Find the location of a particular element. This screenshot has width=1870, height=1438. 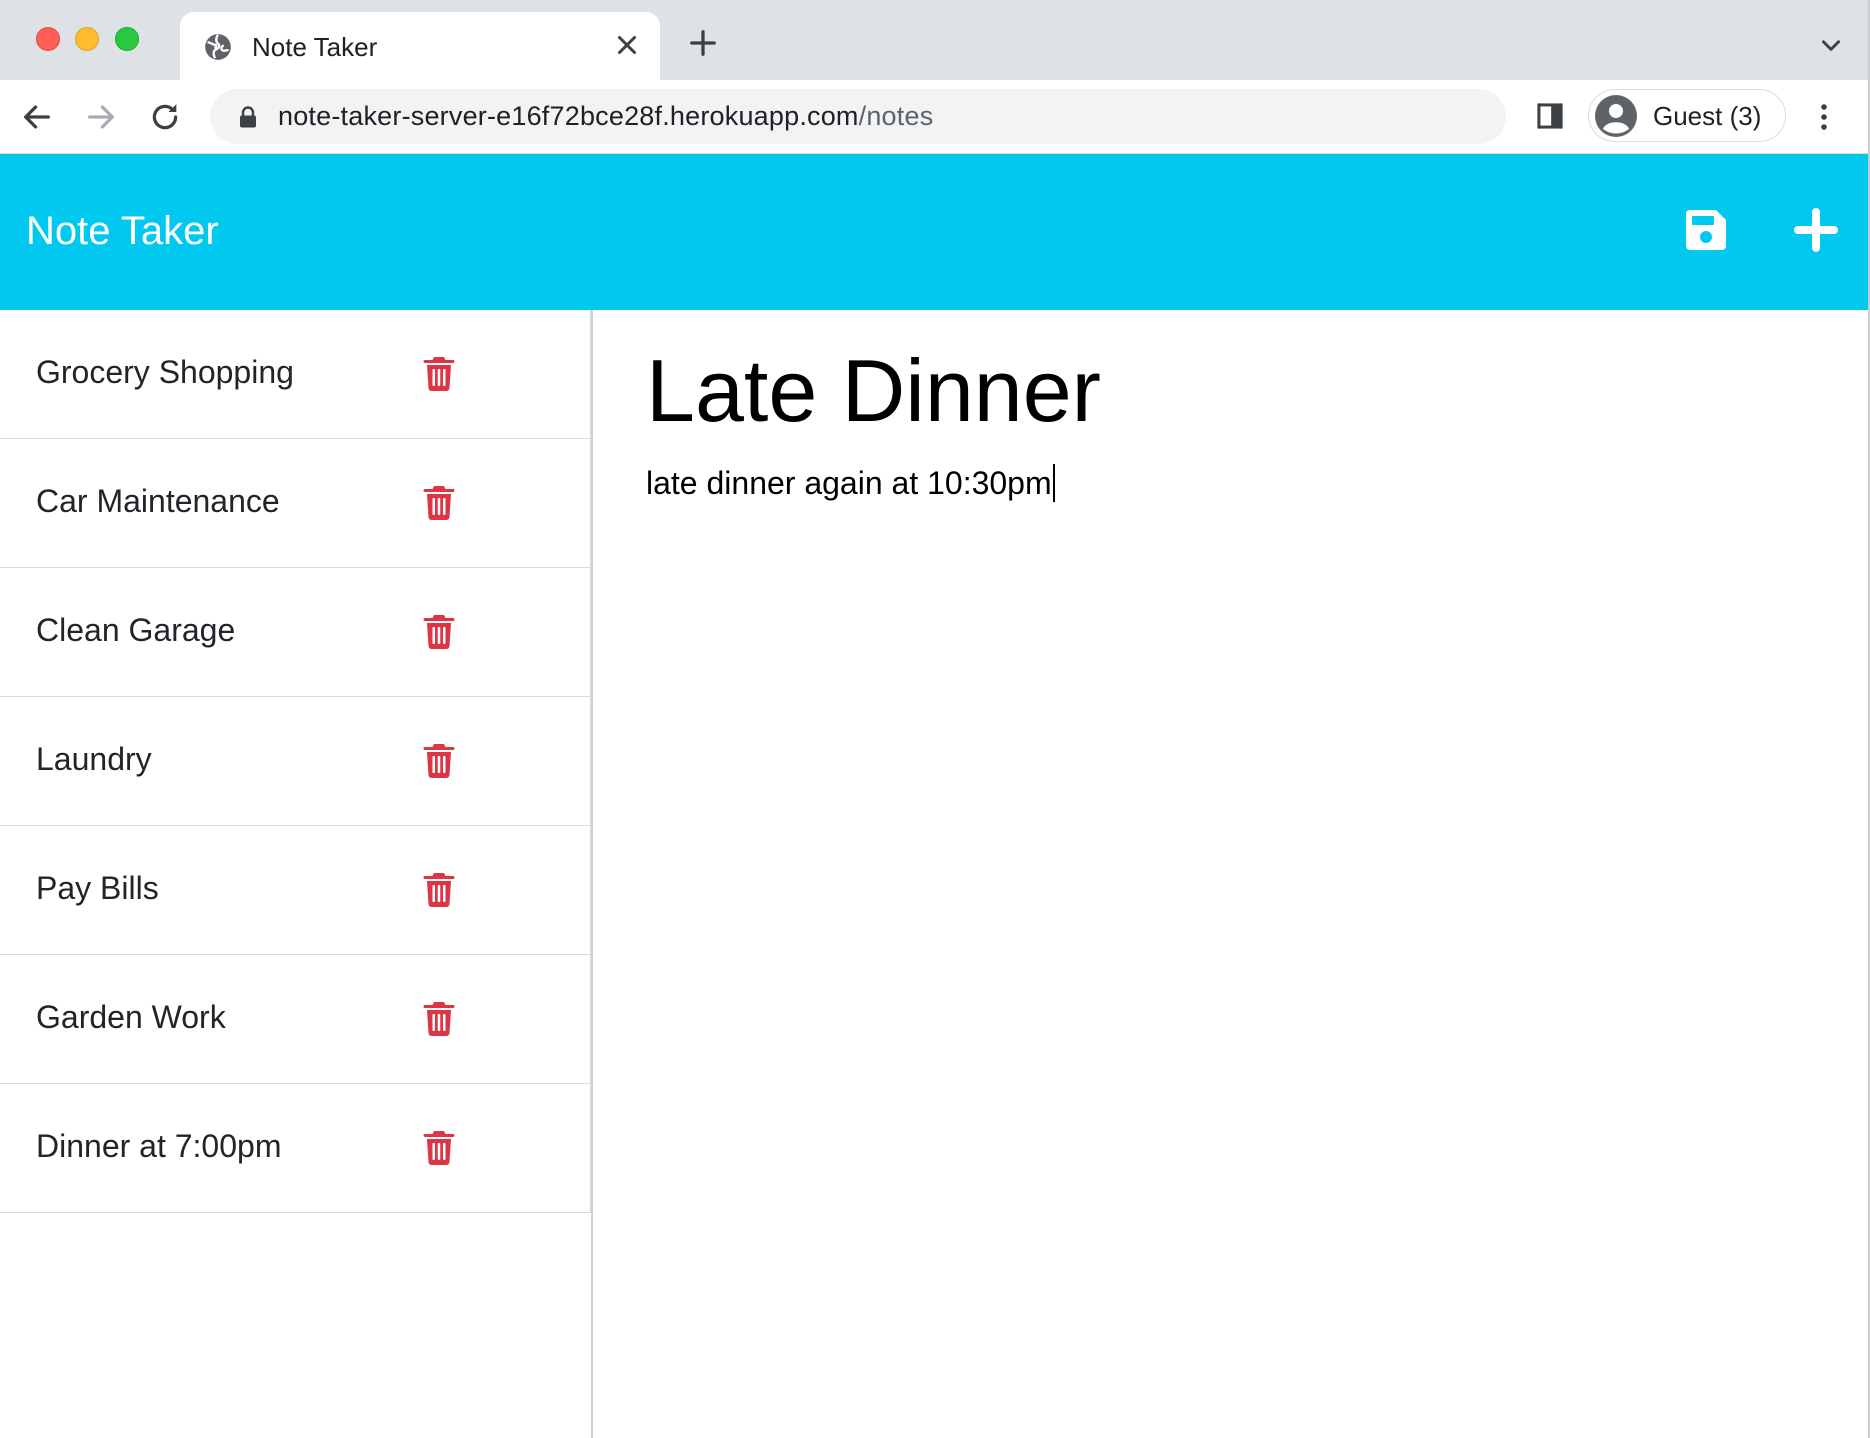

note-item-title: Car Maintenance is located at coordinates (158, 501).